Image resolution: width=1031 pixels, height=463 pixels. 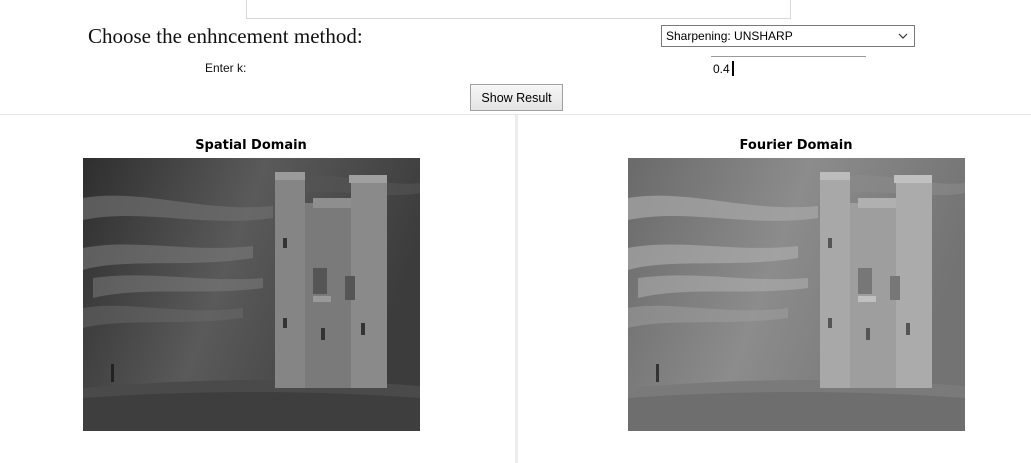 I want to click on text-caret, so click(x=733, y=68).